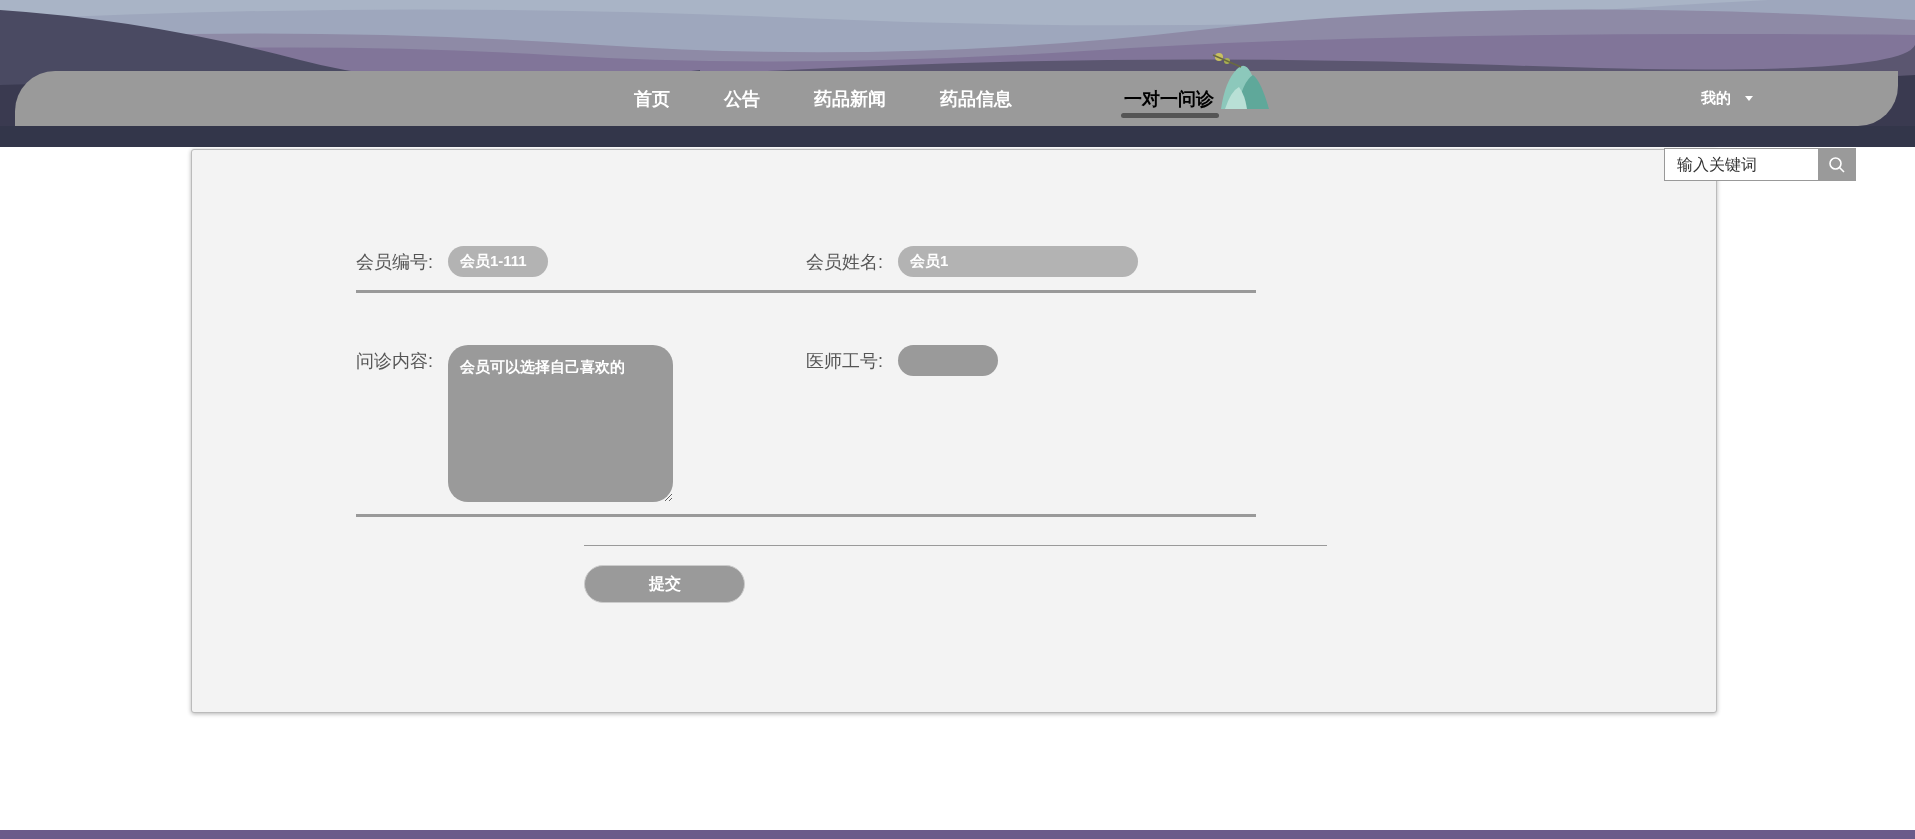 The height and width of the screenshot is (839, 1915). What do you see at coordinates (652, 98) in the screenshot?
I see `nav-tab: 首页` at bounding box center [652, 98].